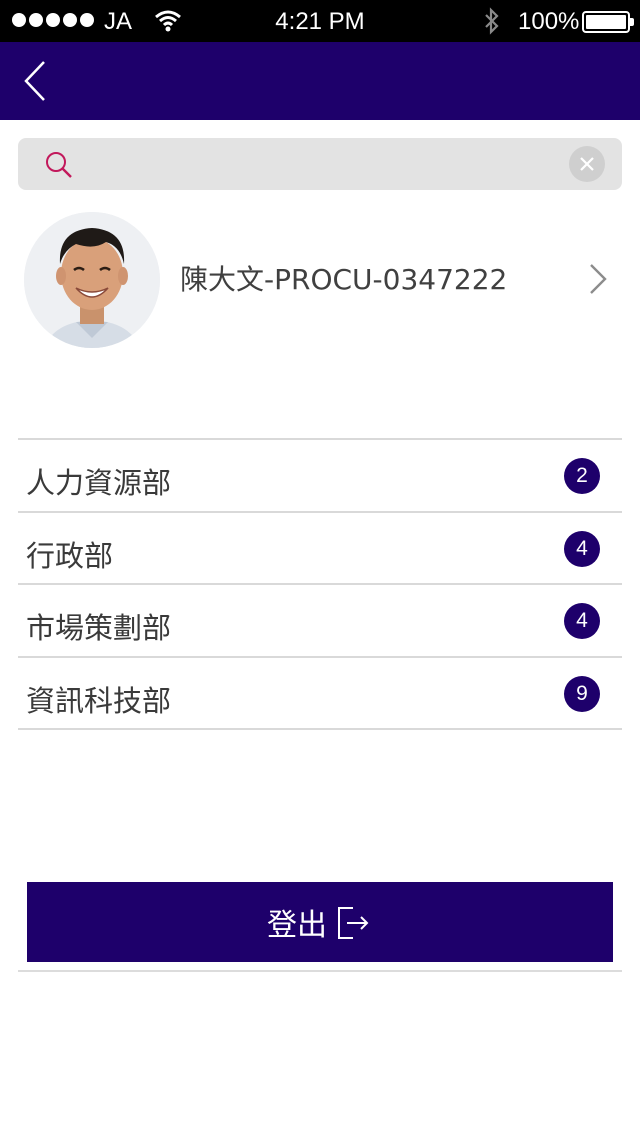  I want to click on chevron-left-icon, so click(34, 81).